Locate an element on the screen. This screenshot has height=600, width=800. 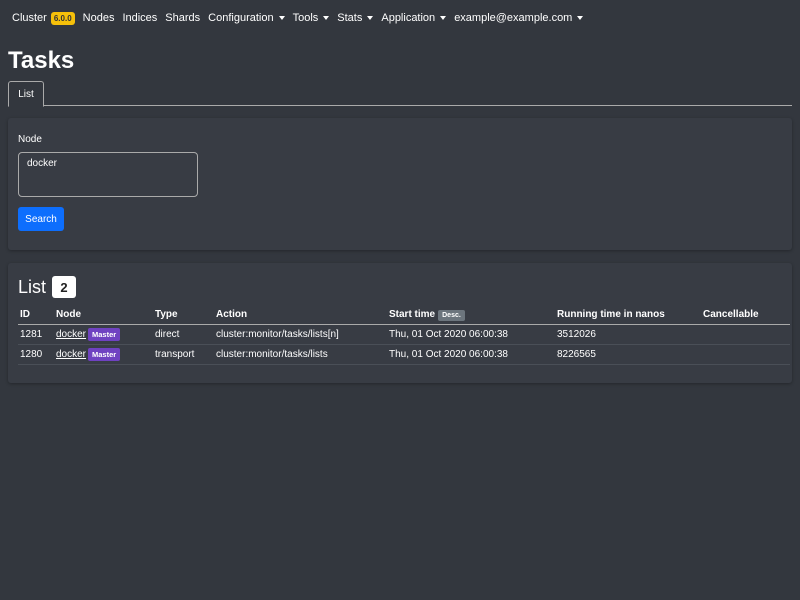
nav-stats: Stats is located at coordinates (355, 18).